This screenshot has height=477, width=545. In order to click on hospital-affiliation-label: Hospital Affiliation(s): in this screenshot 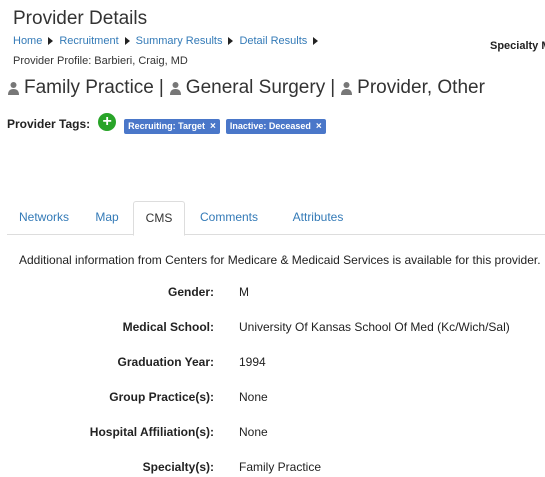, I will do `click(151, 432)`.